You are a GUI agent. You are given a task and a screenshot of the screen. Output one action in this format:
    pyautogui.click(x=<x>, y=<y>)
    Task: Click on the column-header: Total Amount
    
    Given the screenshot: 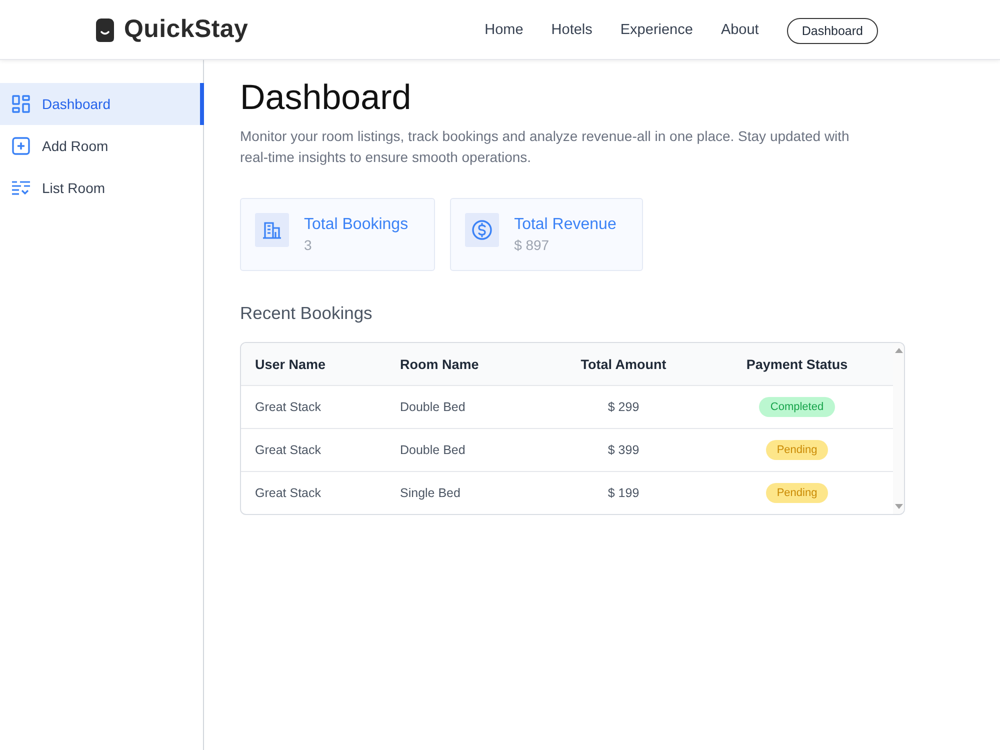 What is the action you would take?
    pyautogui.click(x=623, y=364)
    